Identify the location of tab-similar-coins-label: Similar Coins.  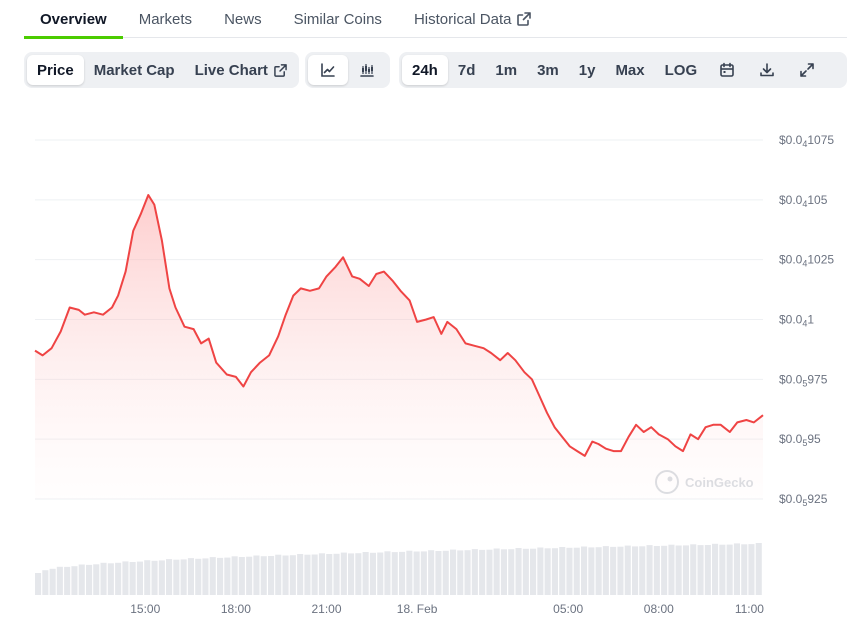
(337, 19).